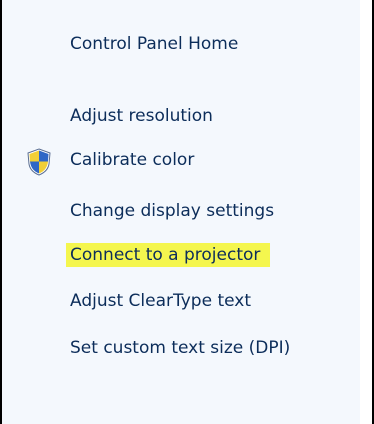  Describe the element at coordinates (172, 211) in the screenshot. I see `change-display-settings-link: Change display settings` at that location.